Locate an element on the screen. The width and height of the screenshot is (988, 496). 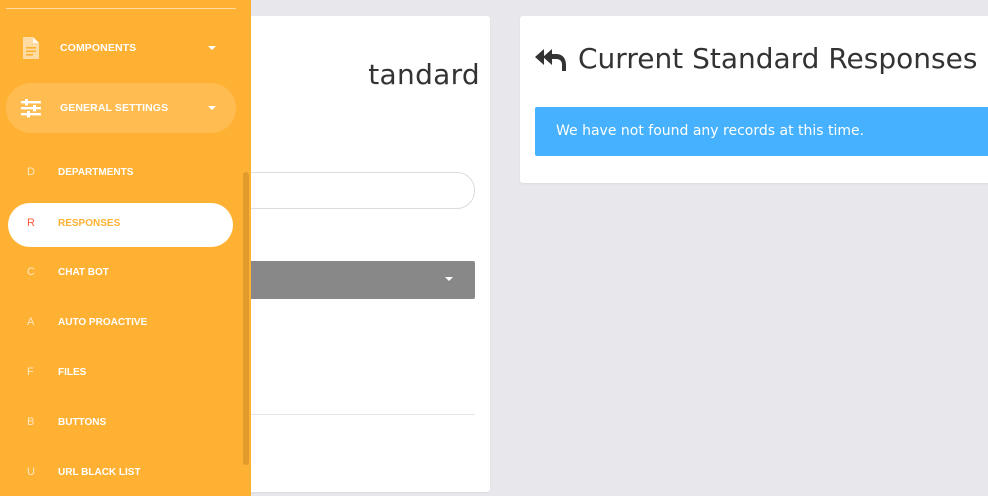
form-divider is located at coordinates (350, 414).